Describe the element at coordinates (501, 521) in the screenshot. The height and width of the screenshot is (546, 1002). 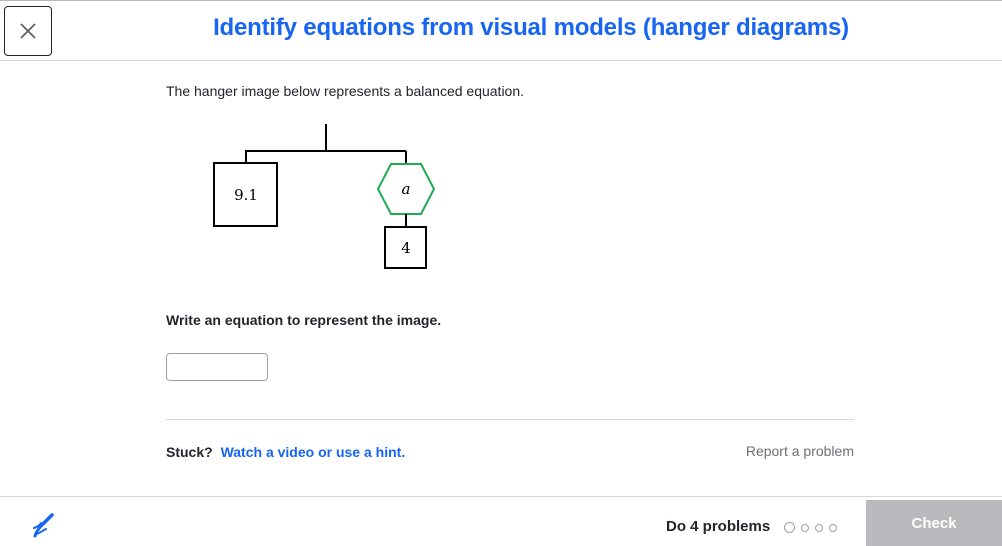
I see `footer-bar: Do 4 problems Check` at that location.